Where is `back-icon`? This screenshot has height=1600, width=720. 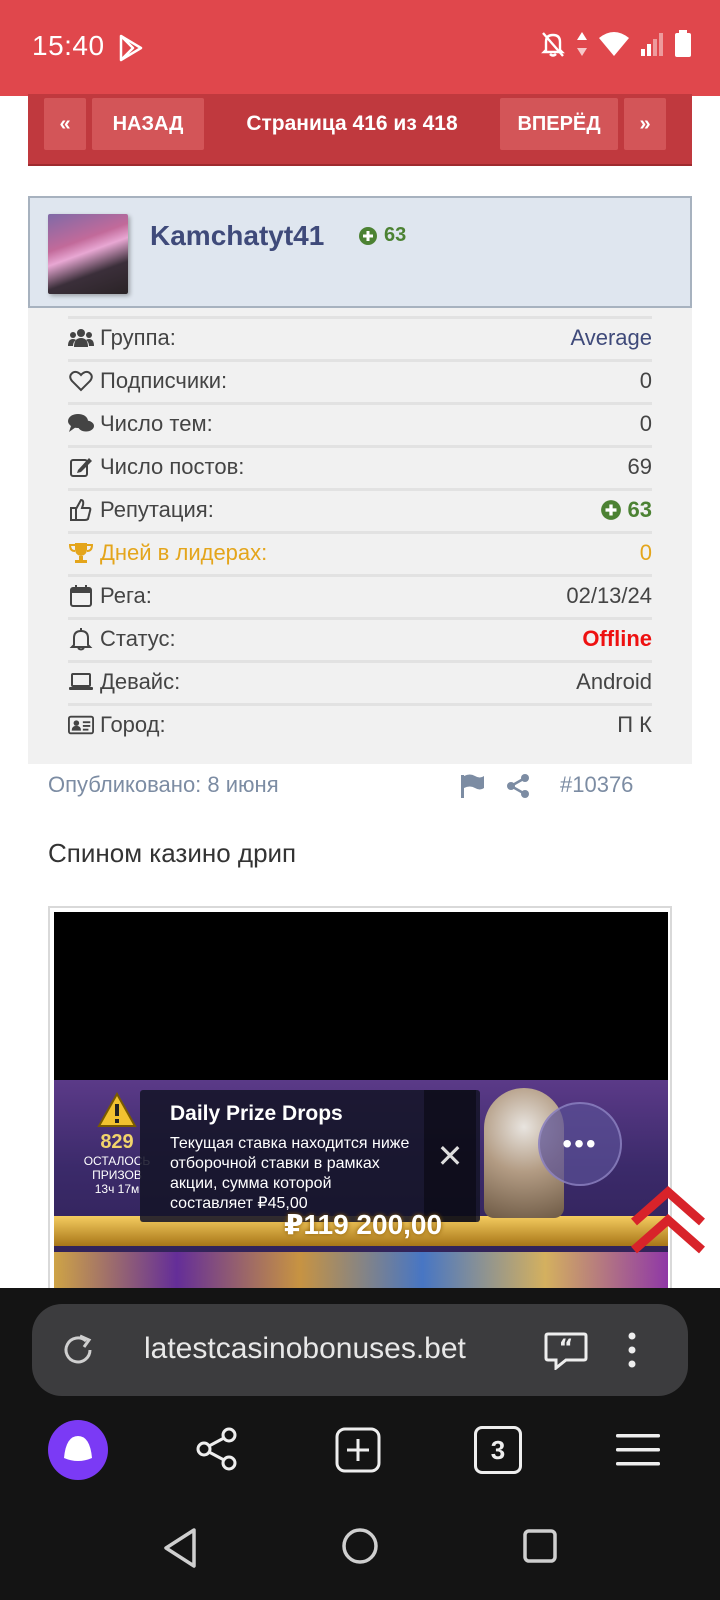
back-icon is located at coordinates (180, 1548).